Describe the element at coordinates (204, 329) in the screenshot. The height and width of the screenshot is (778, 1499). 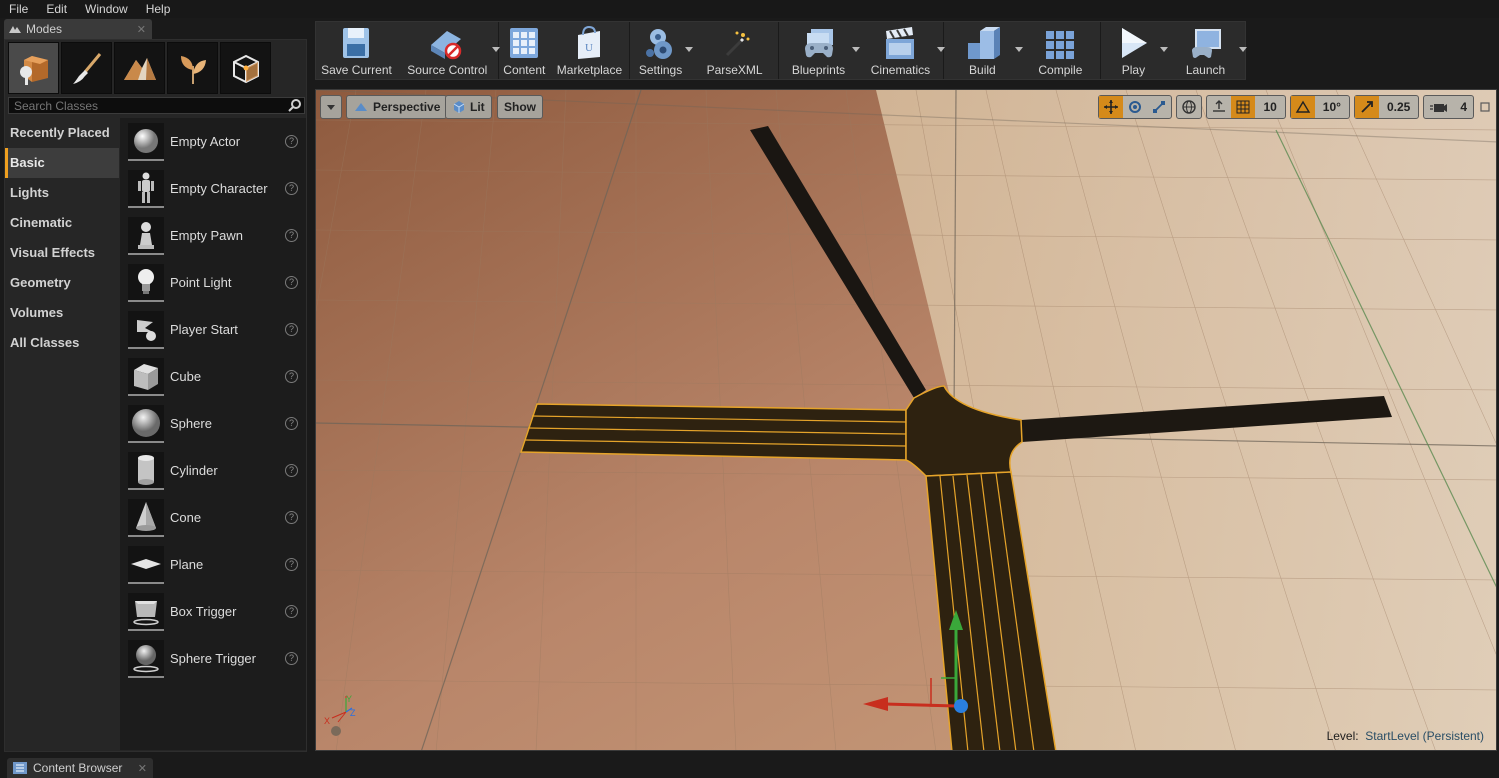
I see `list-item-label: Player Start` at that location.